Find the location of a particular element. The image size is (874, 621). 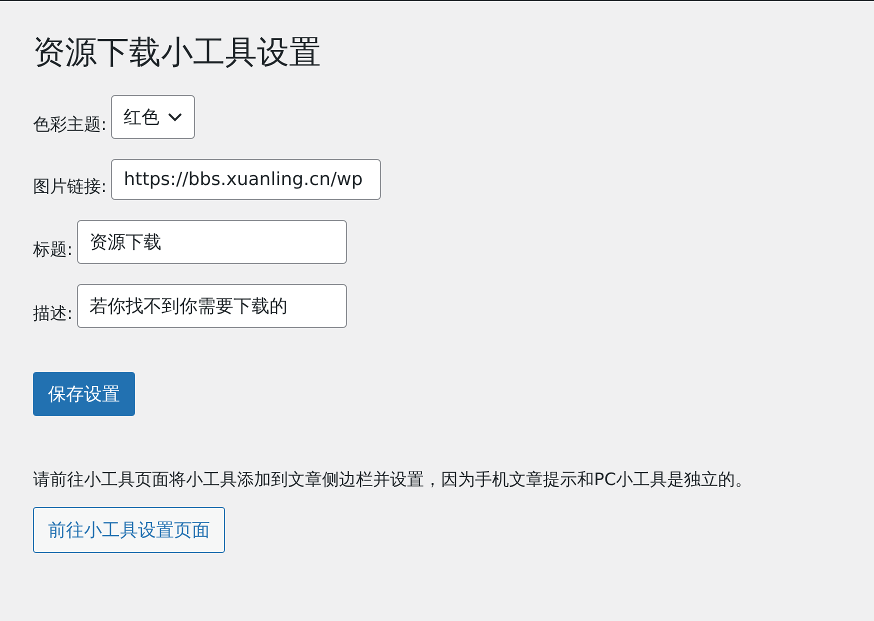

widget-settings-button: 前往小工具设置页面 is located at coordinates (129, 530).